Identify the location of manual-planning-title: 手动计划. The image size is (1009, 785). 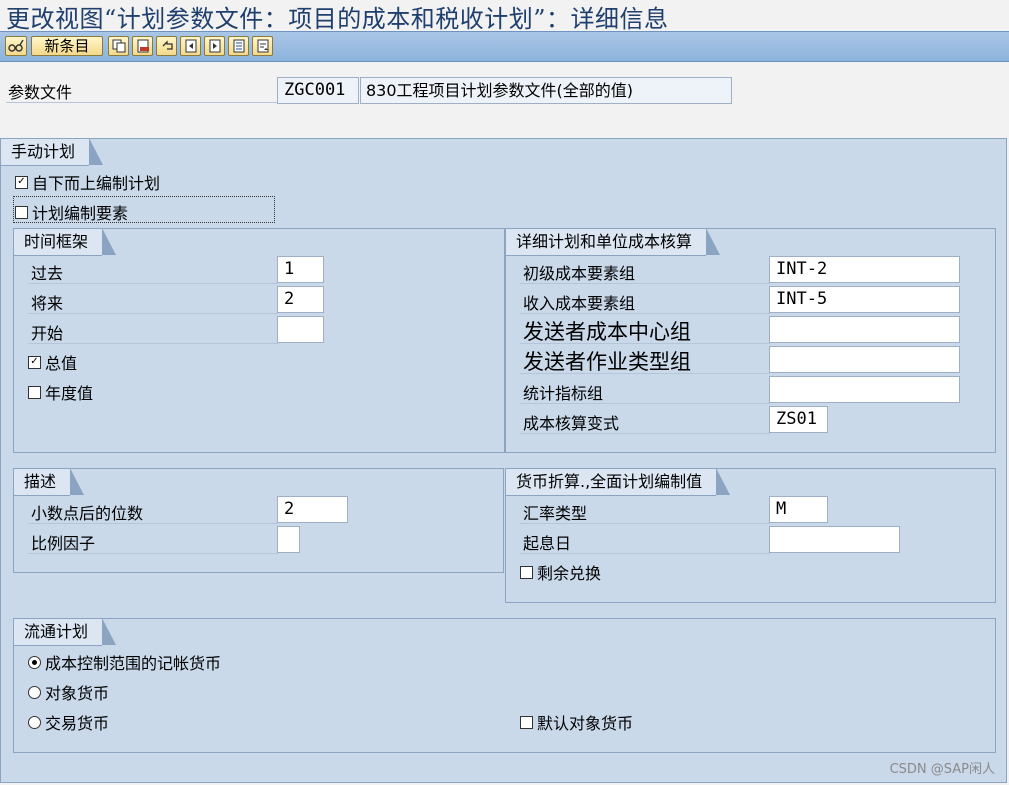
(52, 152).